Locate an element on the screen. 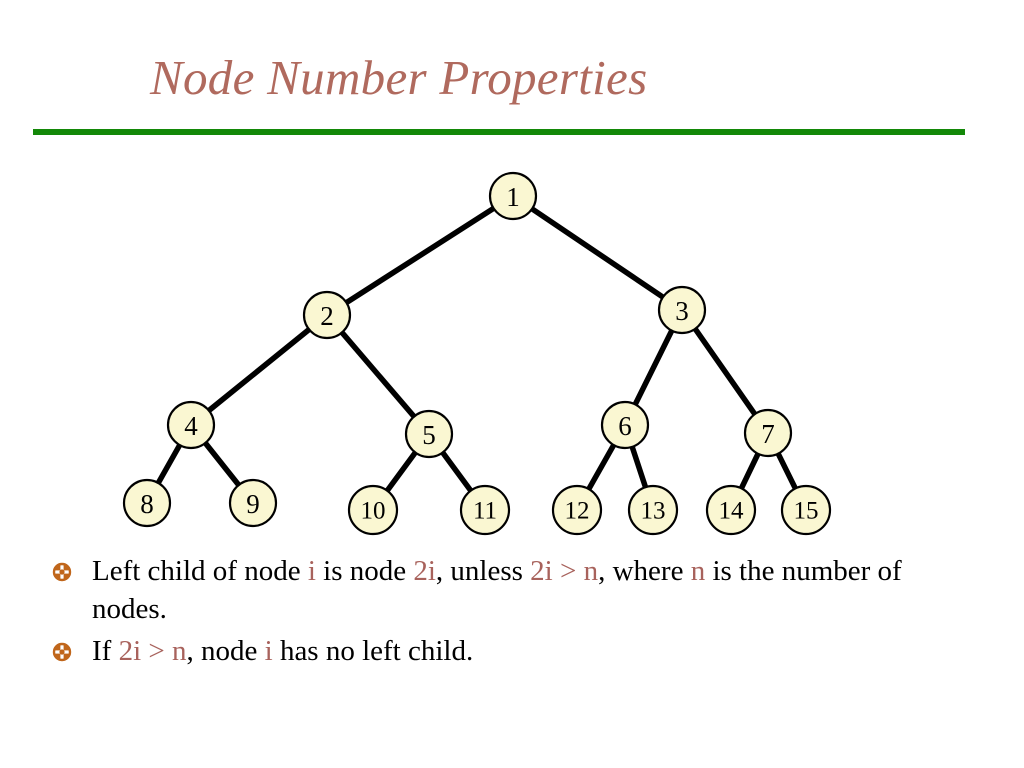 The height and width of the screenshot is (768, 1024). tree-node-9: 9 is located at coordinates (253, 503).